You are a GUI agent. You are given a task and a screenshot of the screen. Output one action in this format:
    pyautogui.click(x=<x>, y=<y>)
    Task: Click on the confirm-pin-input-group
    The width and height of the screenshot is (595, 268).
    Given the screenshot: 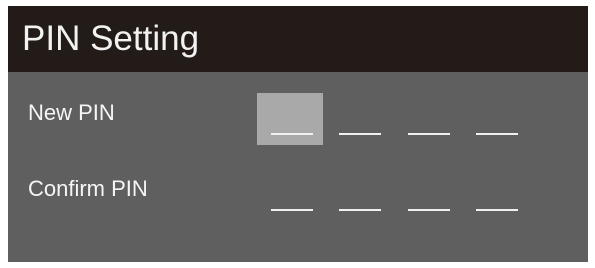 What is the action you would take?
    pyautogui.click(x=397, y=195)
    